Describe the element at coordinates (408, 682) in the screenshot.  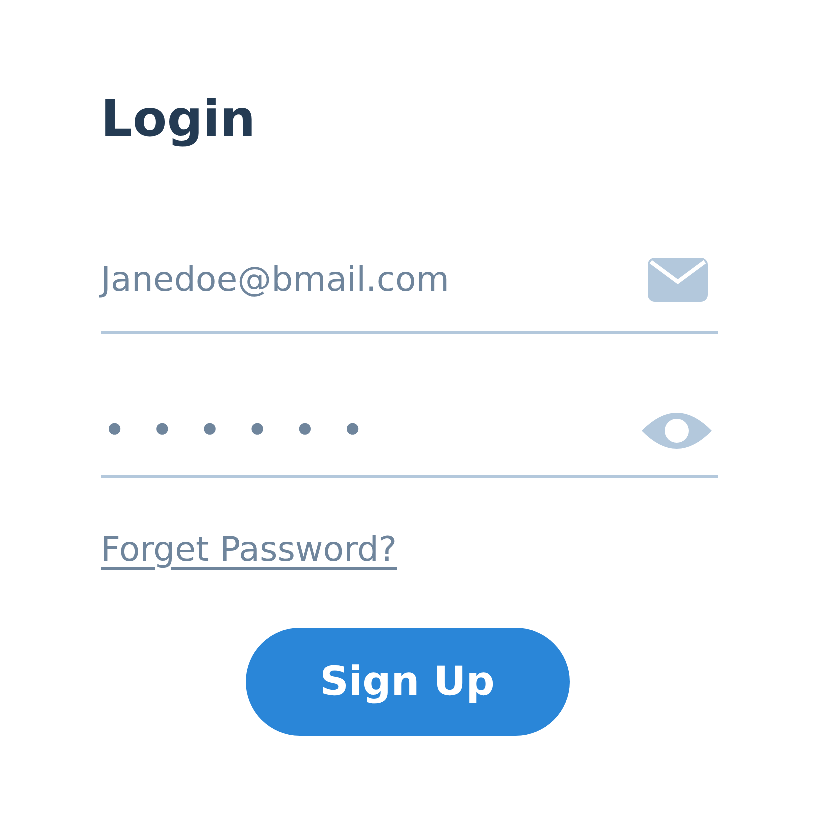
I see `sign-up-button: Sign Up` at that location.